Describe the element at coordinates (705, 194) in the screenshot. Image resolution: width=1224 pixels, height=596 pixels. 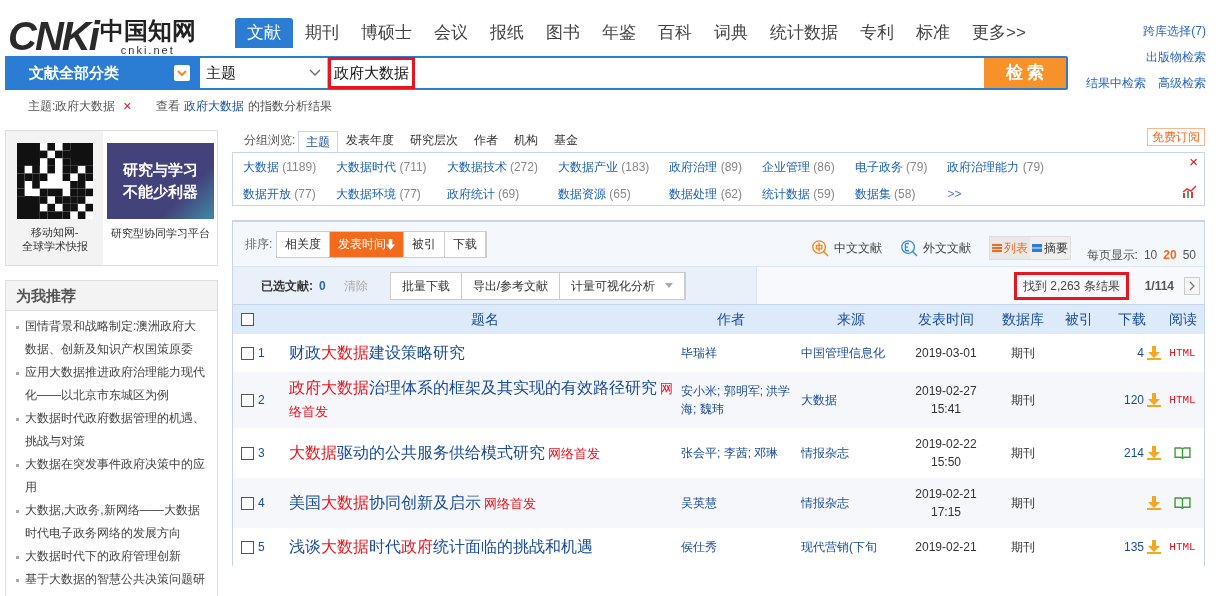
I see `topic-tag: 数据处理 (62)` at that location.